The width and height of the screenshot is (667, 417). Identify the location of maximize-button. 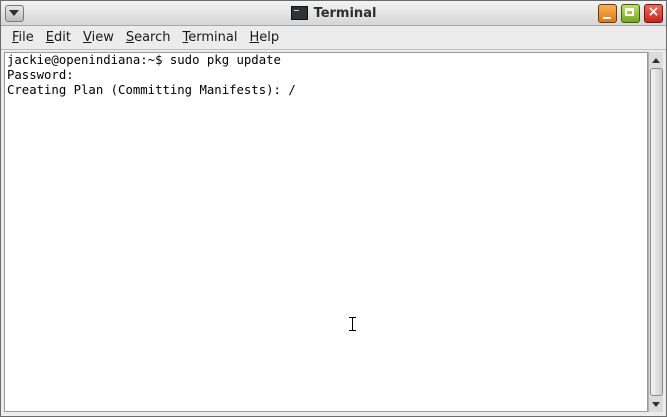
(630, 13).